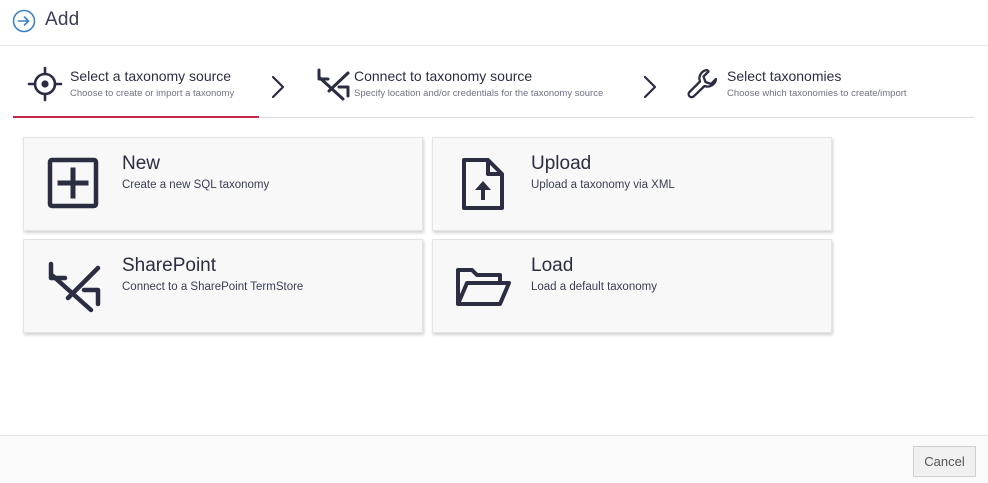 This screenshot has width=988, height=483. I want to click on dialog-footer: Cancel, so click(494, 459).